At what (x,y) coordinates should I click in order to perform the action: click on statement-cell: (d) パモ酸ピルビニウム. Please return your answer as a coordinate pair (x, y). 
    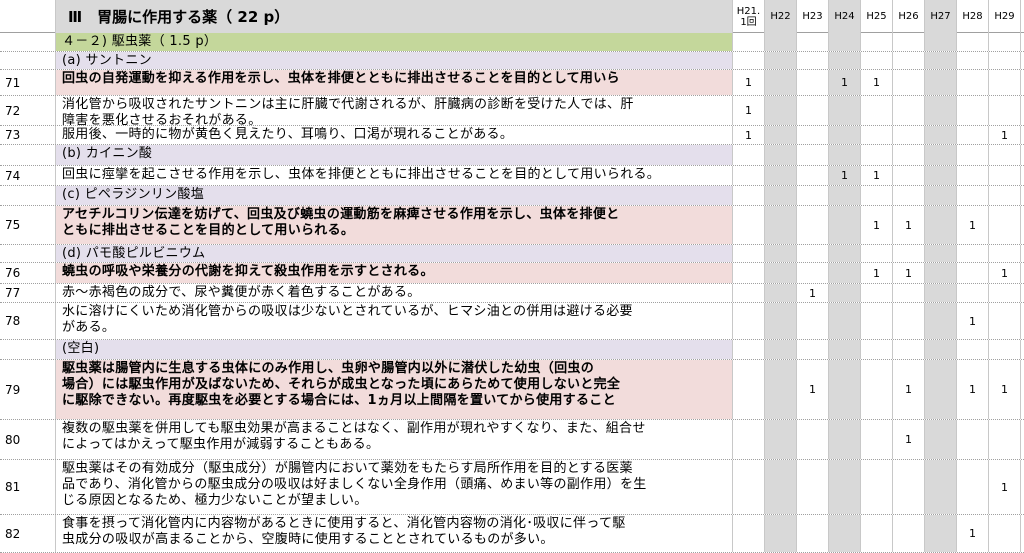
    Looking at the image, I should click on (394, 253).